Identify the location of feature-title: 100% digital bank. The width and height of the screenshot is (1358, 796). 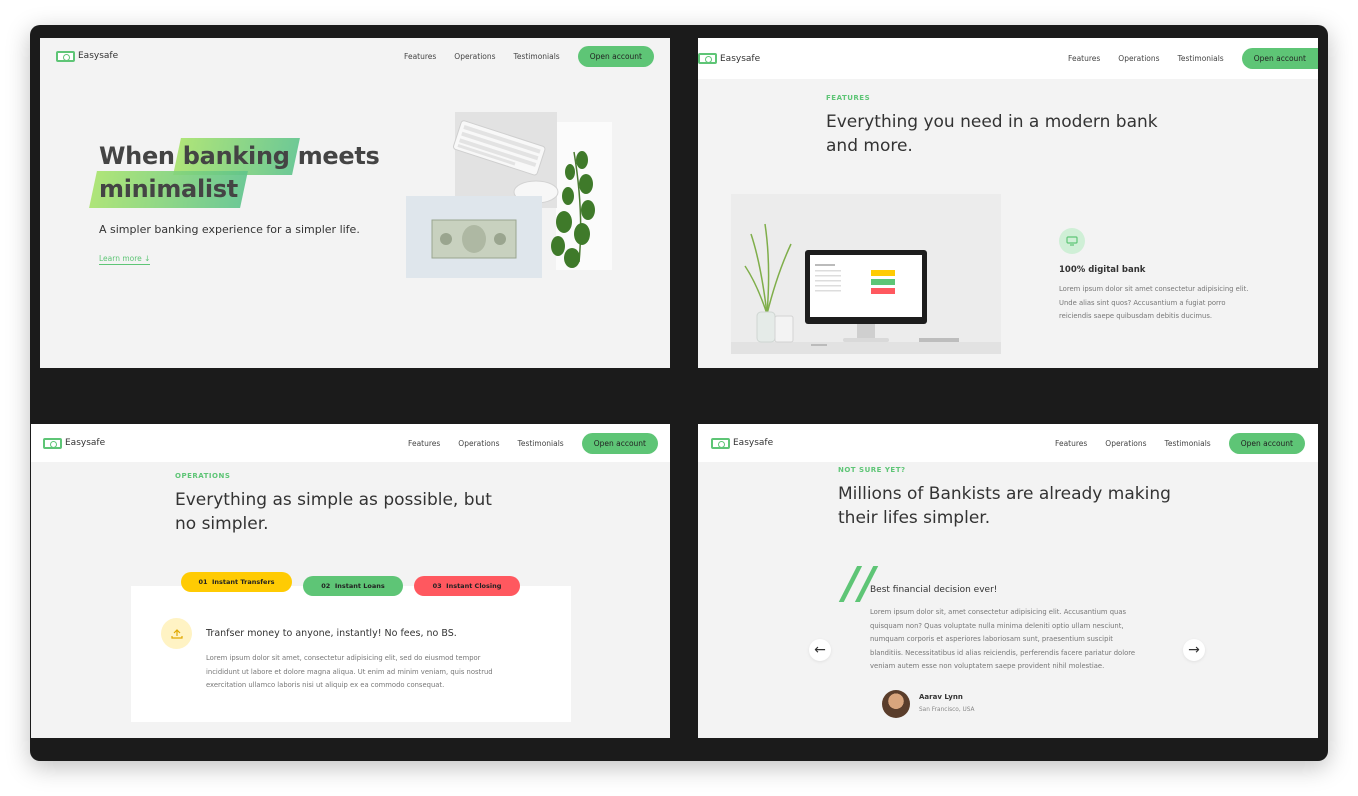
(1102, 270).